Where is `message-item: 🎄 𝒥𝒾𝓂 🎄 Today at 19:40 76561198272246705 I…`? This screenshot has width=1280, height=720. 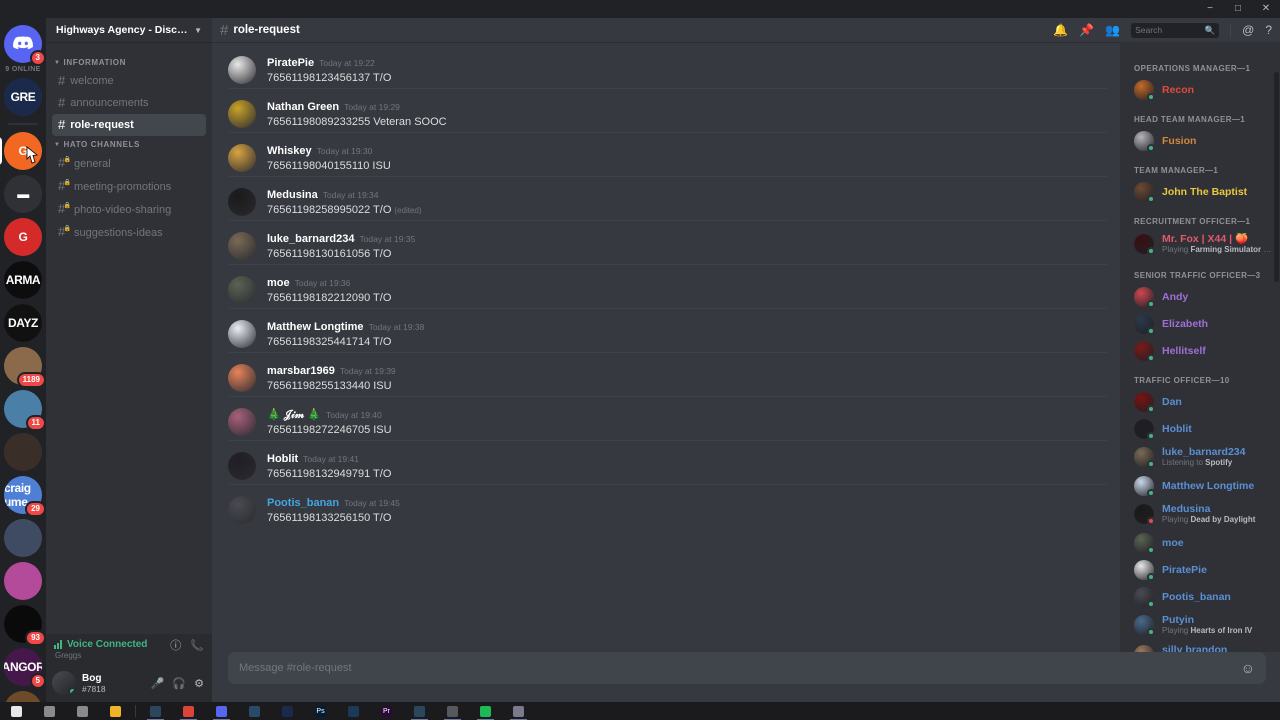
message-item: 🎄 𝒥𝒾𝓂 🎄 Today at 19:40 76561198272246705 I… is located at coordinates (666, 417).